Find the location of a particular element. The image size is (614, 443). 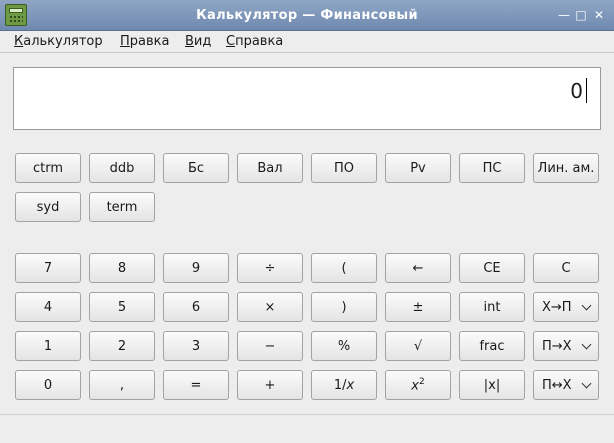

digit-6-button: 6 is located at coordinates (196, 307).